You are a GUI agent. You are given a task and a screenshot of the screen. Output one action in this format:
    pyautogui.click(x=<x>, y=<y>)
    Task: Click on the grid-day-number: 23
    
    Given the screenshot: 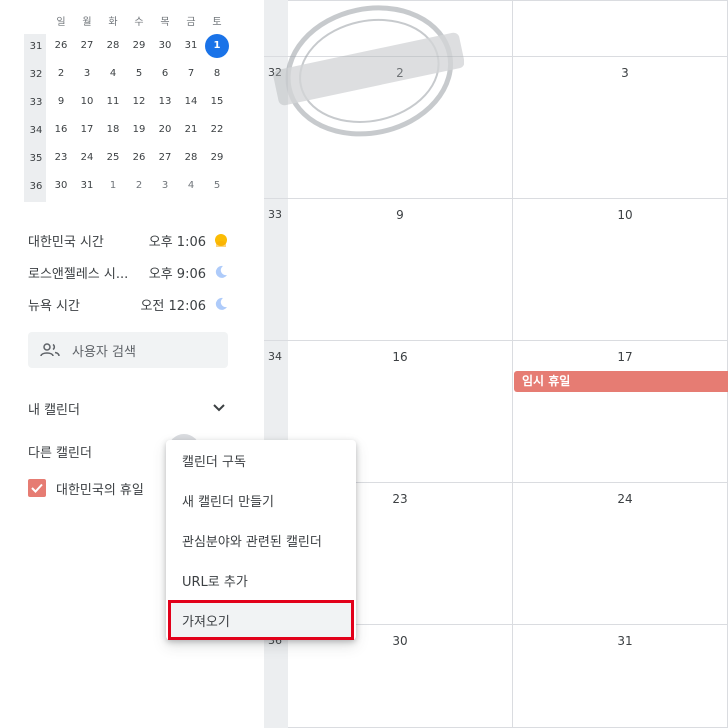 What is the action you would take?
    pyautogui.click(x=400, y=499)
    